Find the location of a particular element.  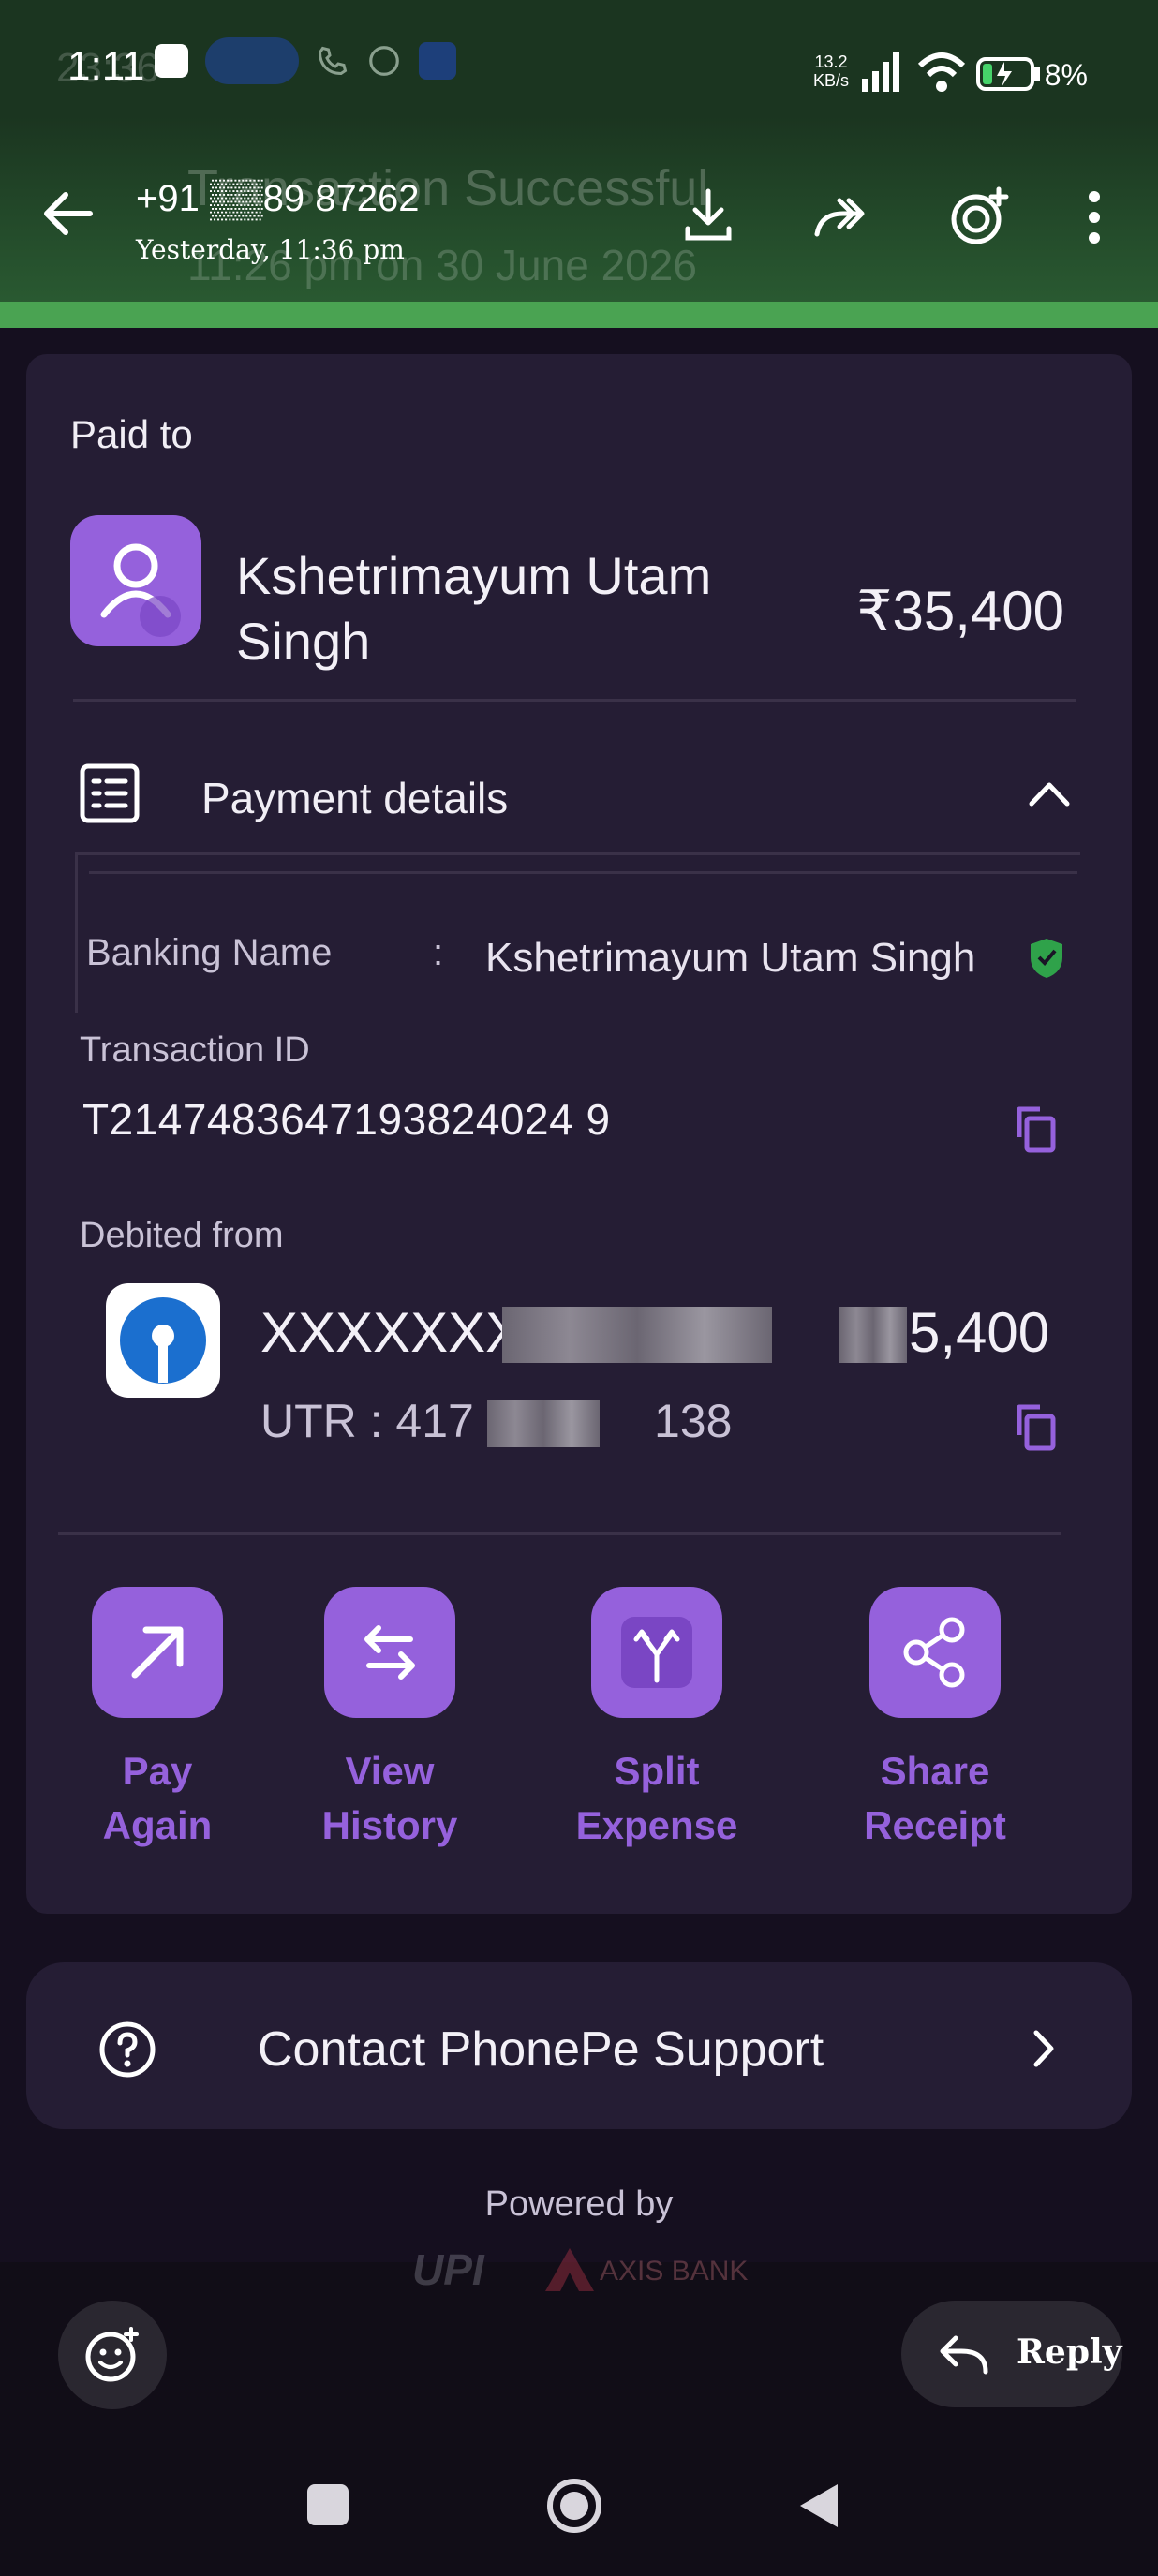

bank-logo is located at coordinates (163, 1340).